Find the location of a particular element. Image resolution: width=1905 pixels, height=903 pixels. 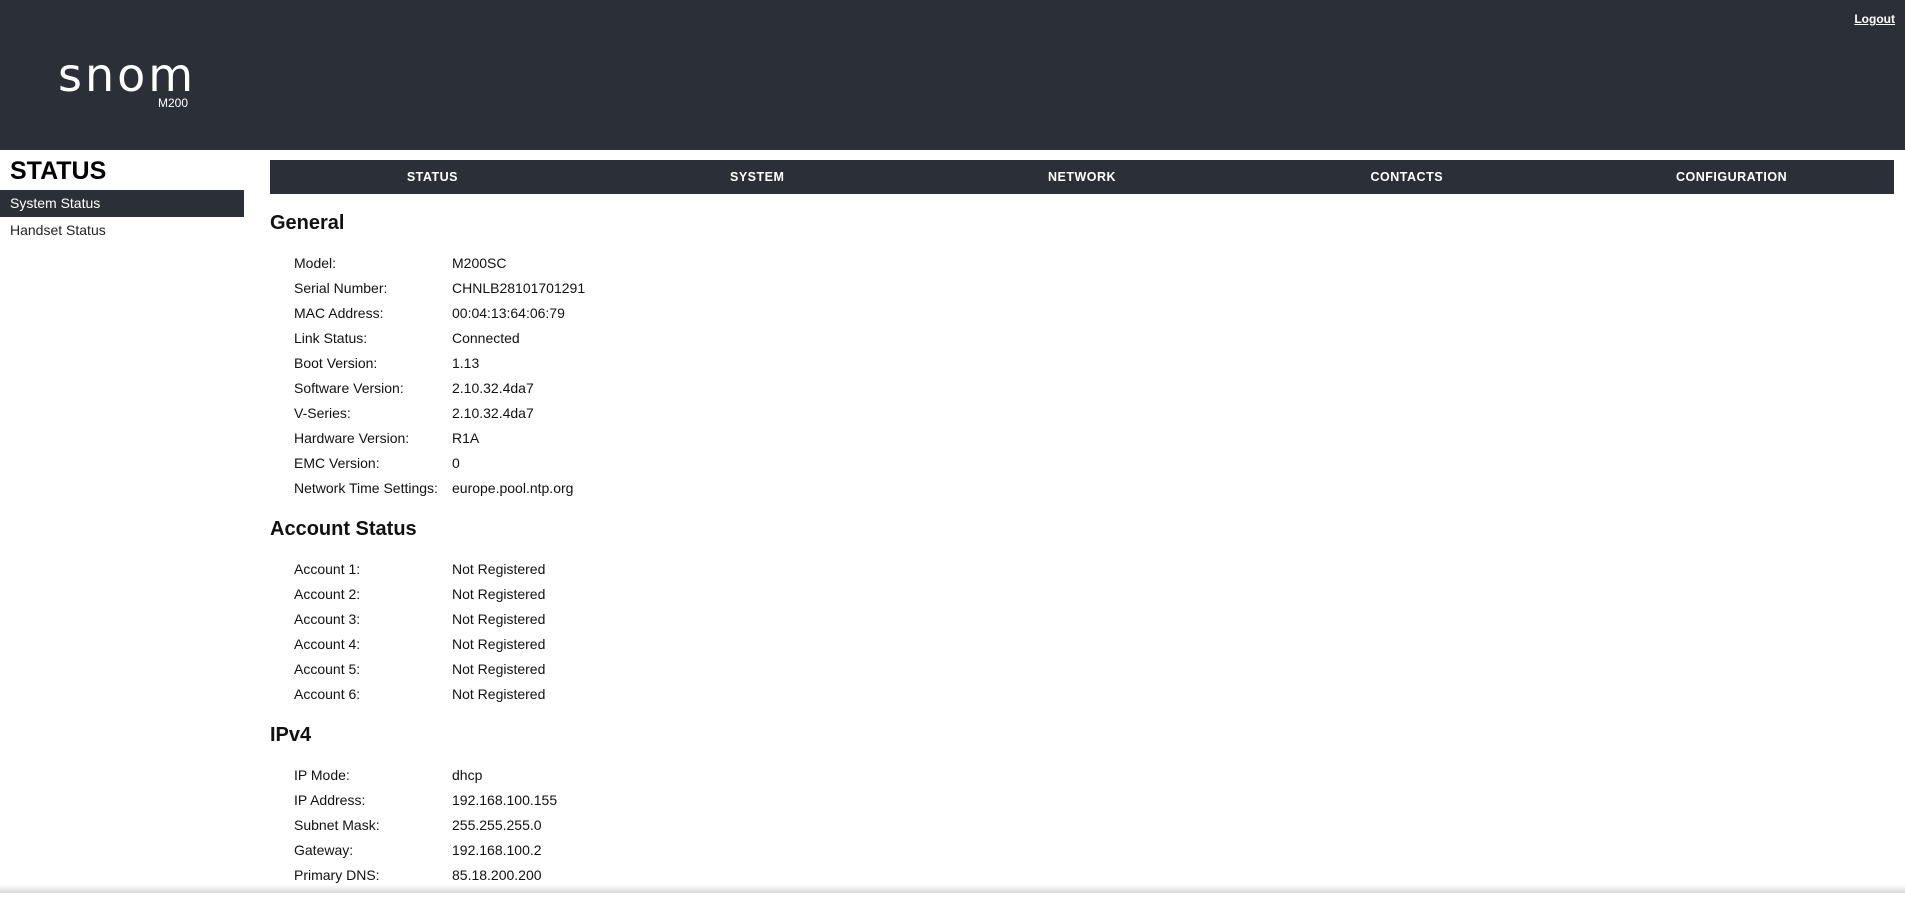

row-value: Connected is located at coordinates (486, 337).